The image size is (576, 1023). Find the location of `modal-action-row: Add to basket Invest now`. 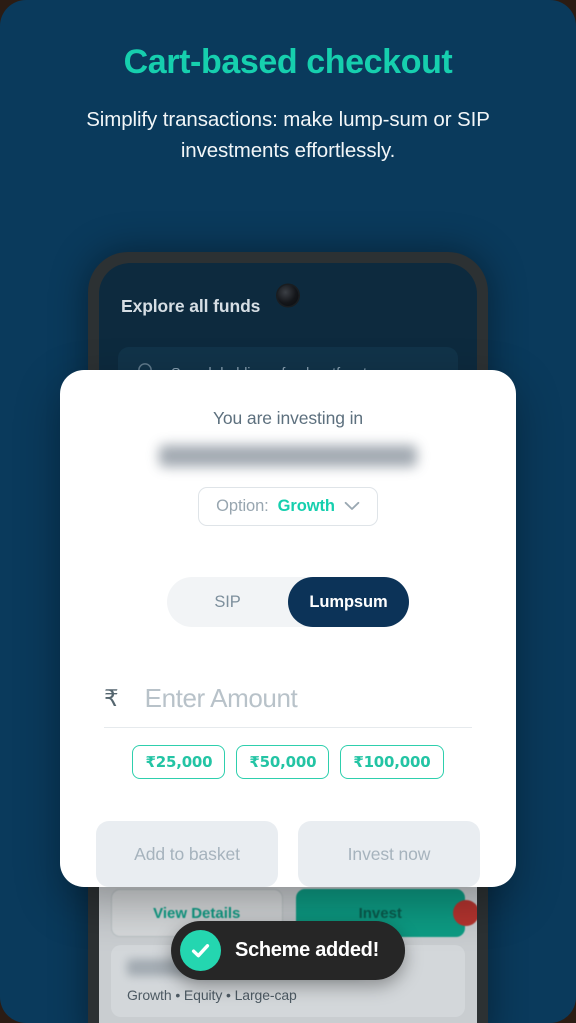

modal-action-row: Add to basket Invest now is located at coordinates (288, 854).